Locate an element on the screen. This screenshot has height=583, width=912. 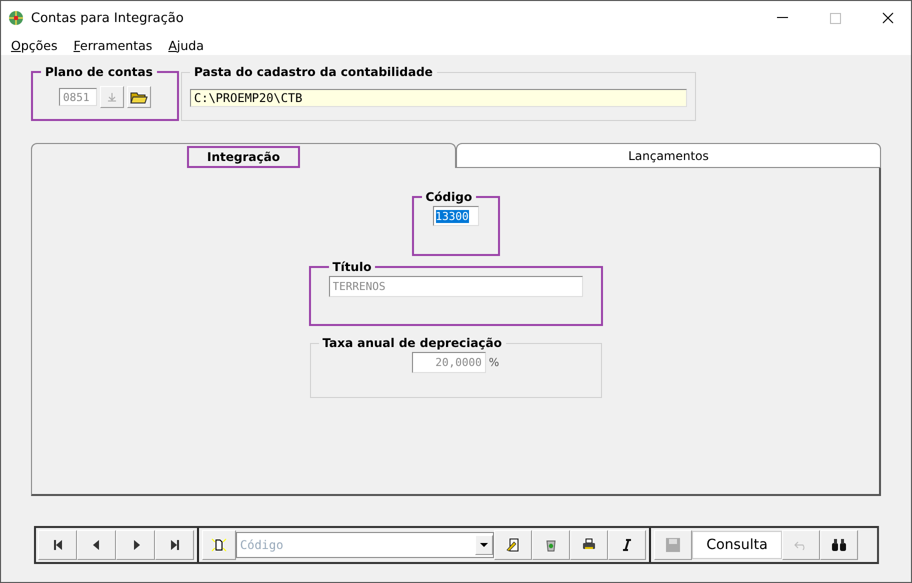
group-label: Código is located at coordinates (449, 197).